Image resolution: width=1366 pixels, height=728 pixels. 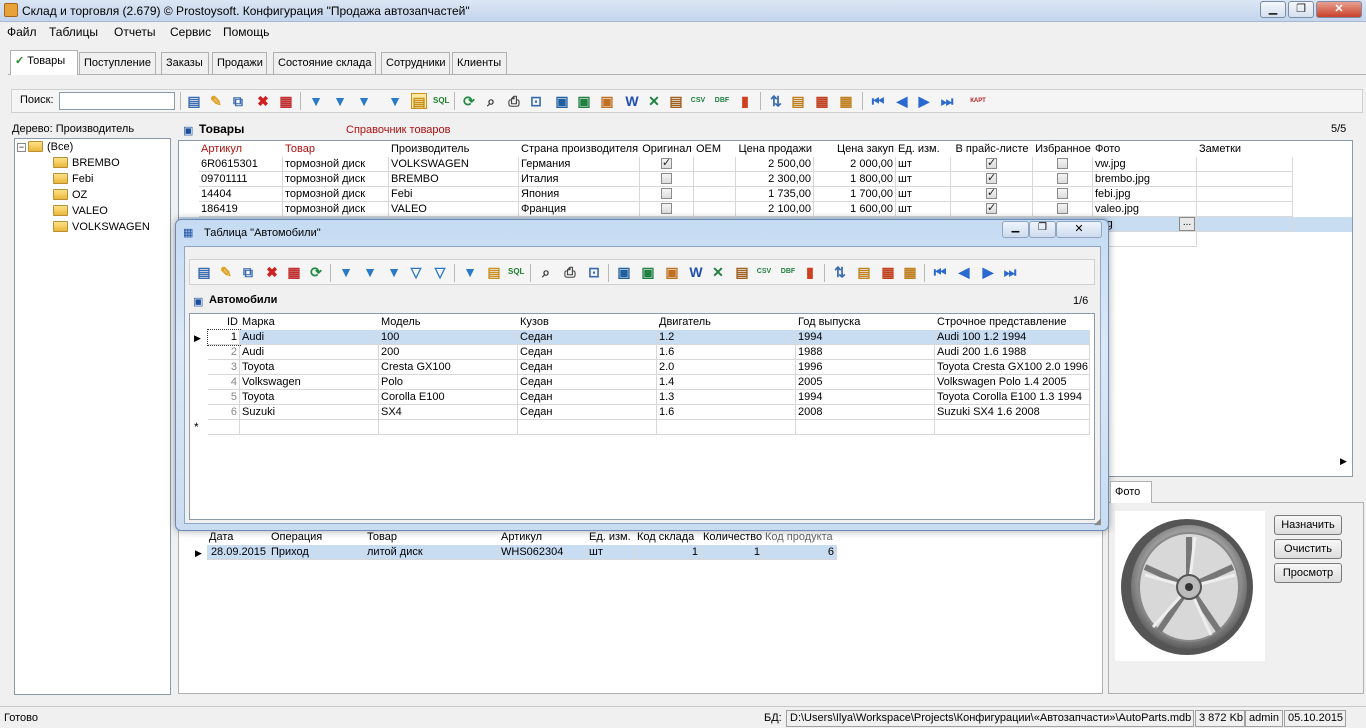 I want to click on cell-price: 1 735,00, so click(x=775, y=194).